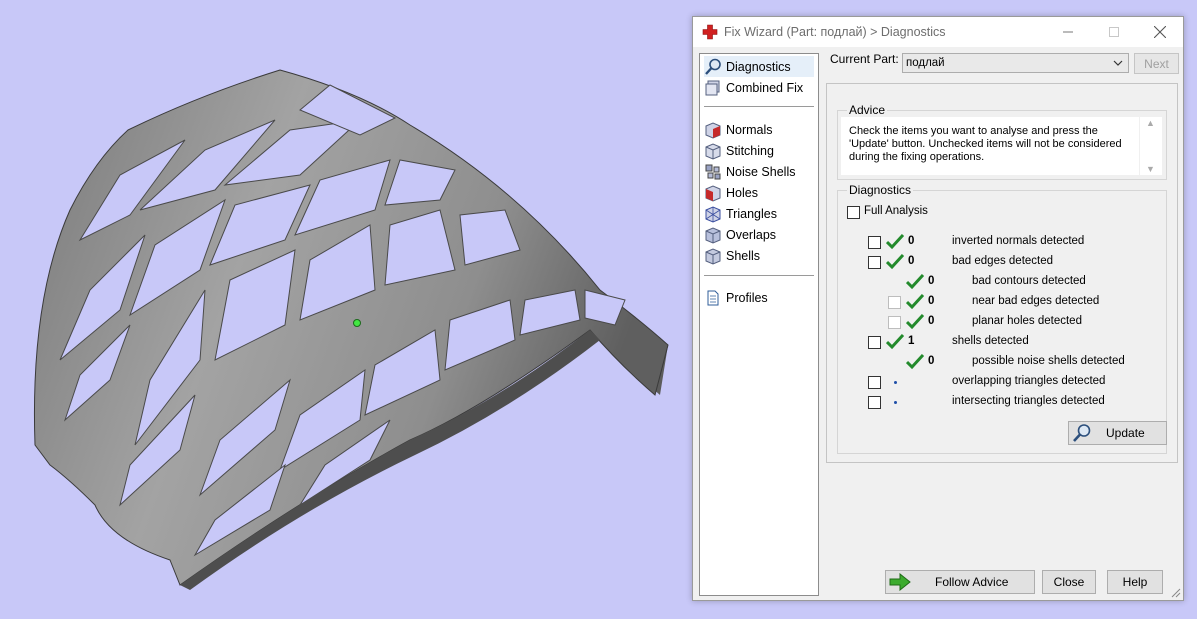  Describe the element at coordinates (1029, 381) in the screenshot. I see `overlapping-triangles-label: overlapping triangles detected` at that location.